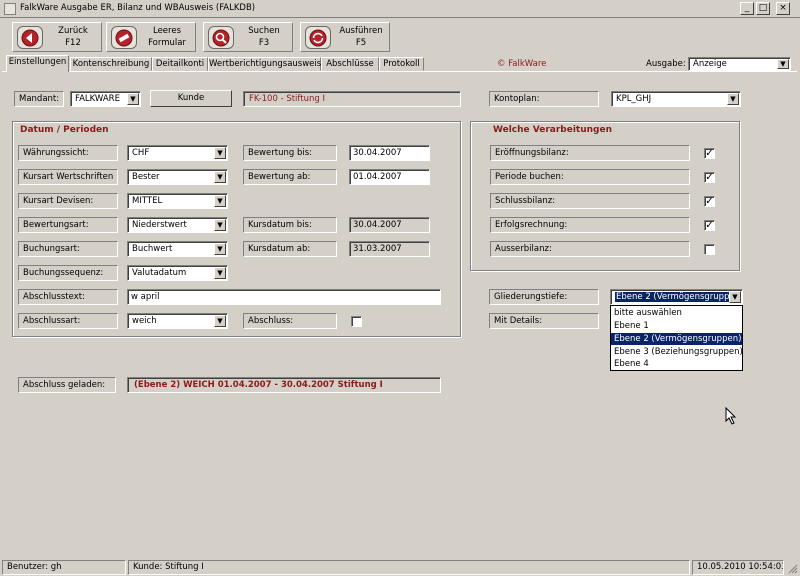 This screenshot has width=800, height=576. What do you see at coordinates (290, 177) in the screenshot?
I see `bewertung-ab-label: Bewertung ab:` at bounding box center [290, 177].